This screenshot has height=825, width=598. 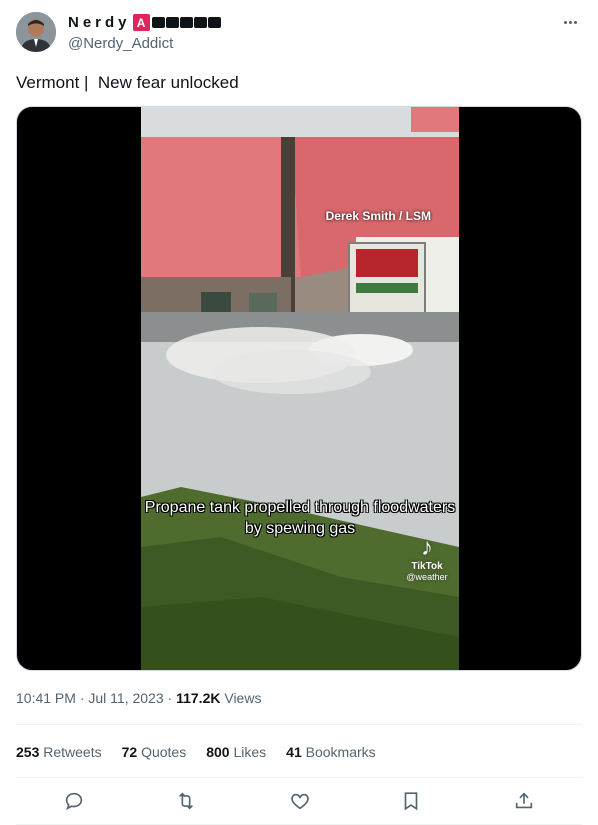 I want to click on likes-count: 800, so click(x=218, y=752).